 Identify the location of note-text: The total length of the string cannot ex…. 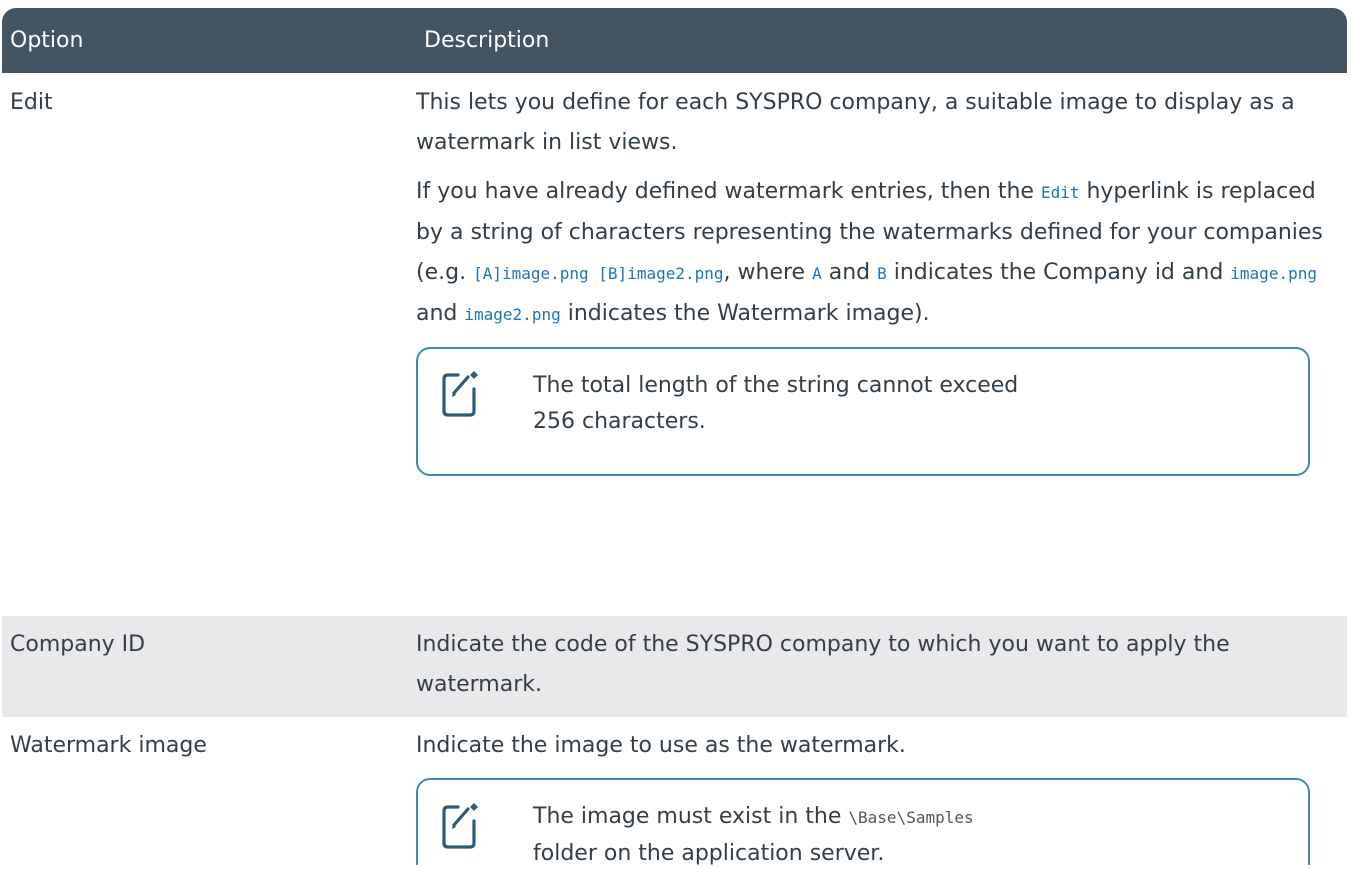
(776, 403).